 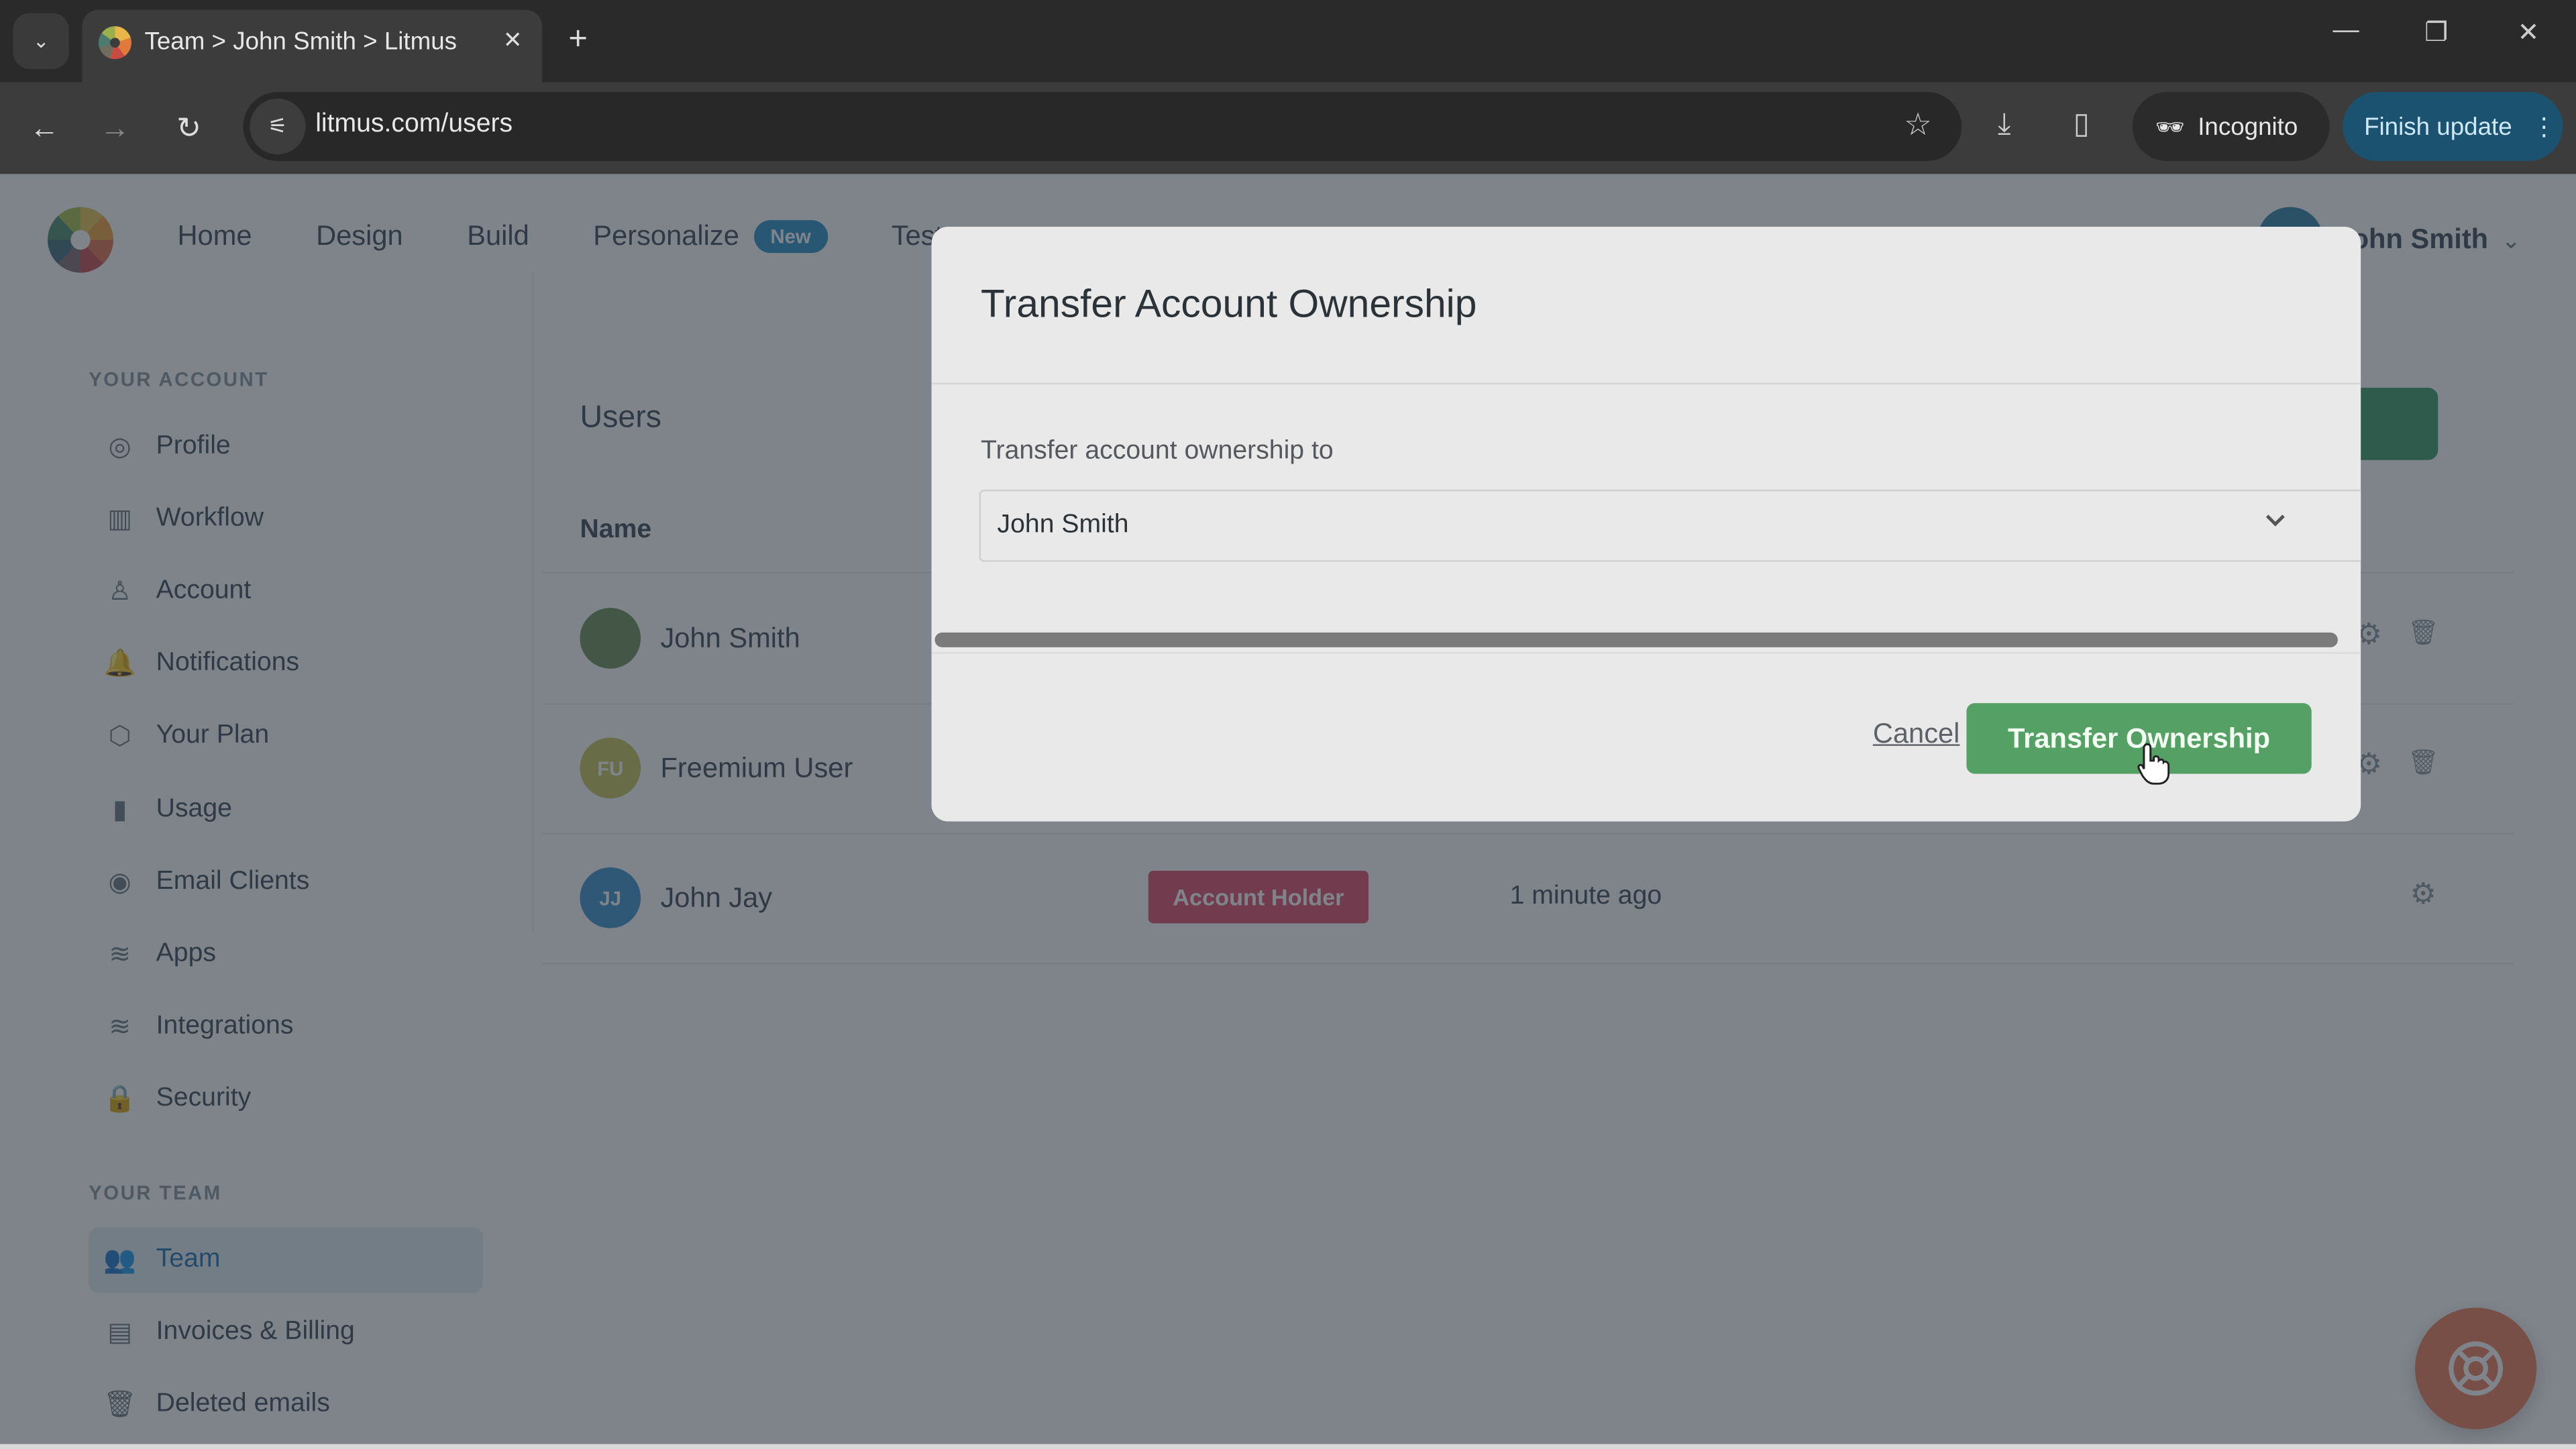 What do you see at coordinates (1157, 451) in the screenshot?
I see `transfer-to-label: Transfer account ownership to` at bounding box center [1157, 451].